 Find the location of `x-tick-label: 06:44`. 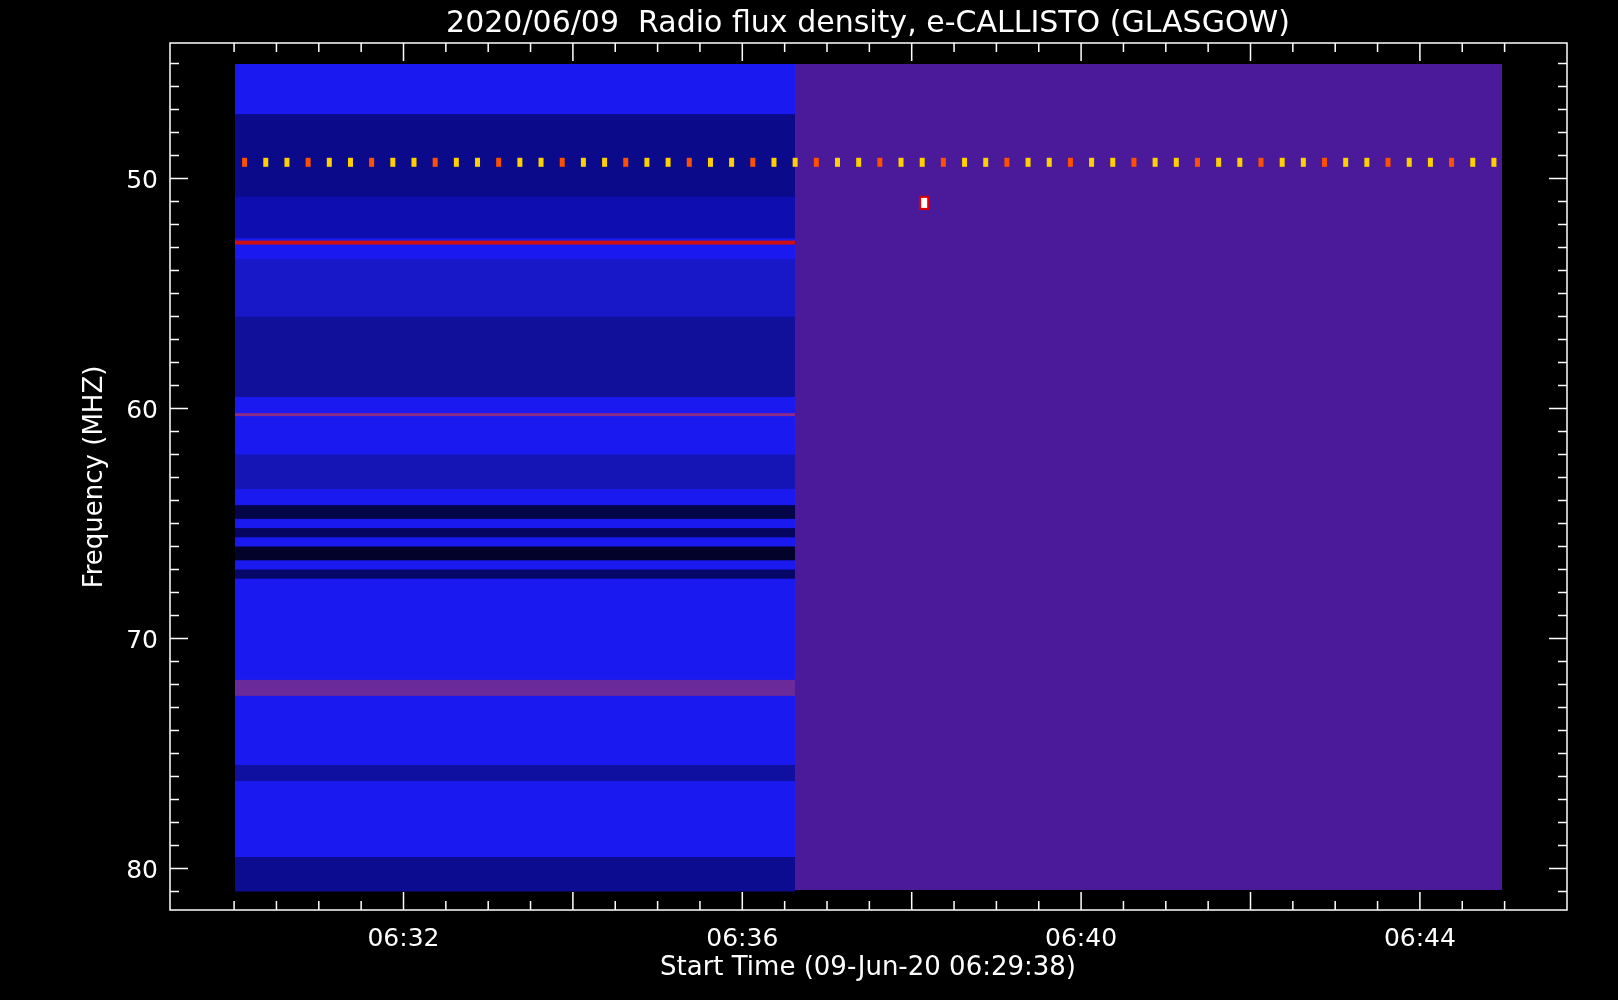

x-tick-label: 06:44 is located at coordinates (1419, 937).